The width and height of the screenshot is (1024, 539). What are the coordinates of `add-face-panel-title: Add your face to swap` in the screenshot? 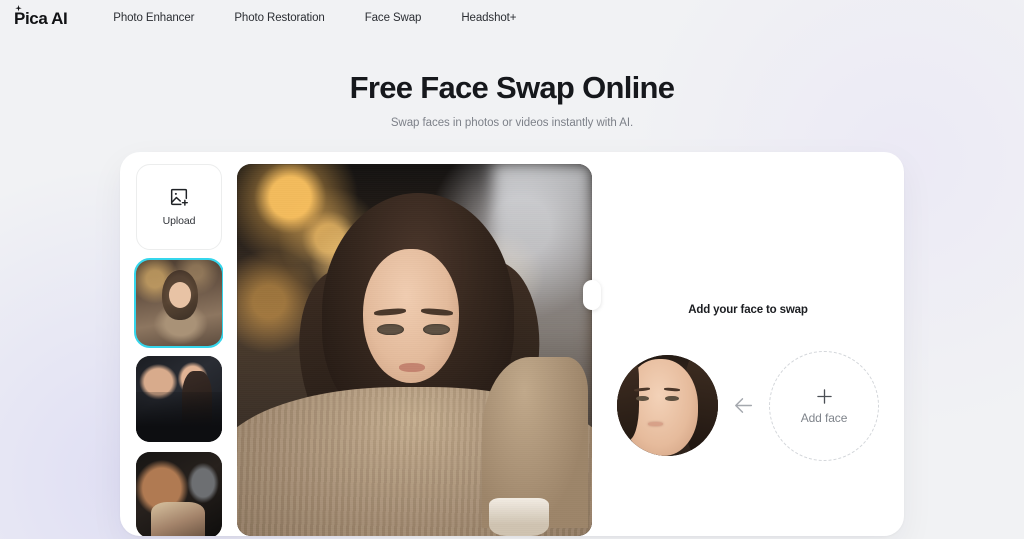 It's located at (748, 309).